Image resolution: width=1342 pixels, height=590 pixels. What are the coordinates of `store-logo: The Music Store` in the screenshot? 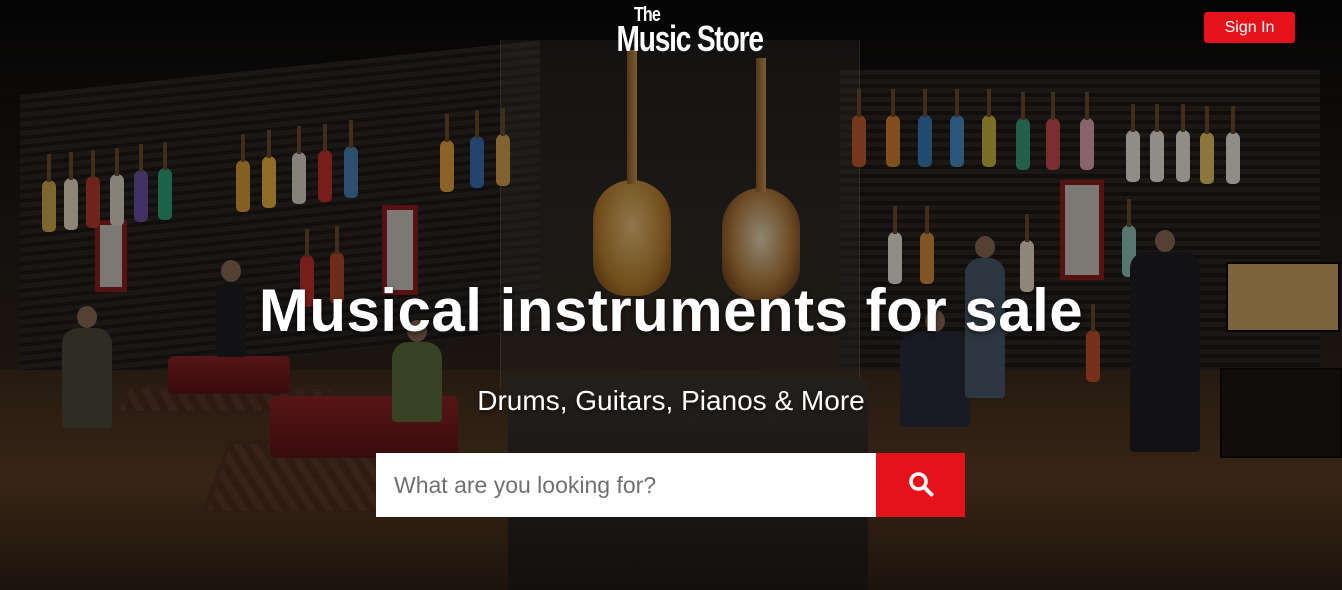 It's located at (682, 31).